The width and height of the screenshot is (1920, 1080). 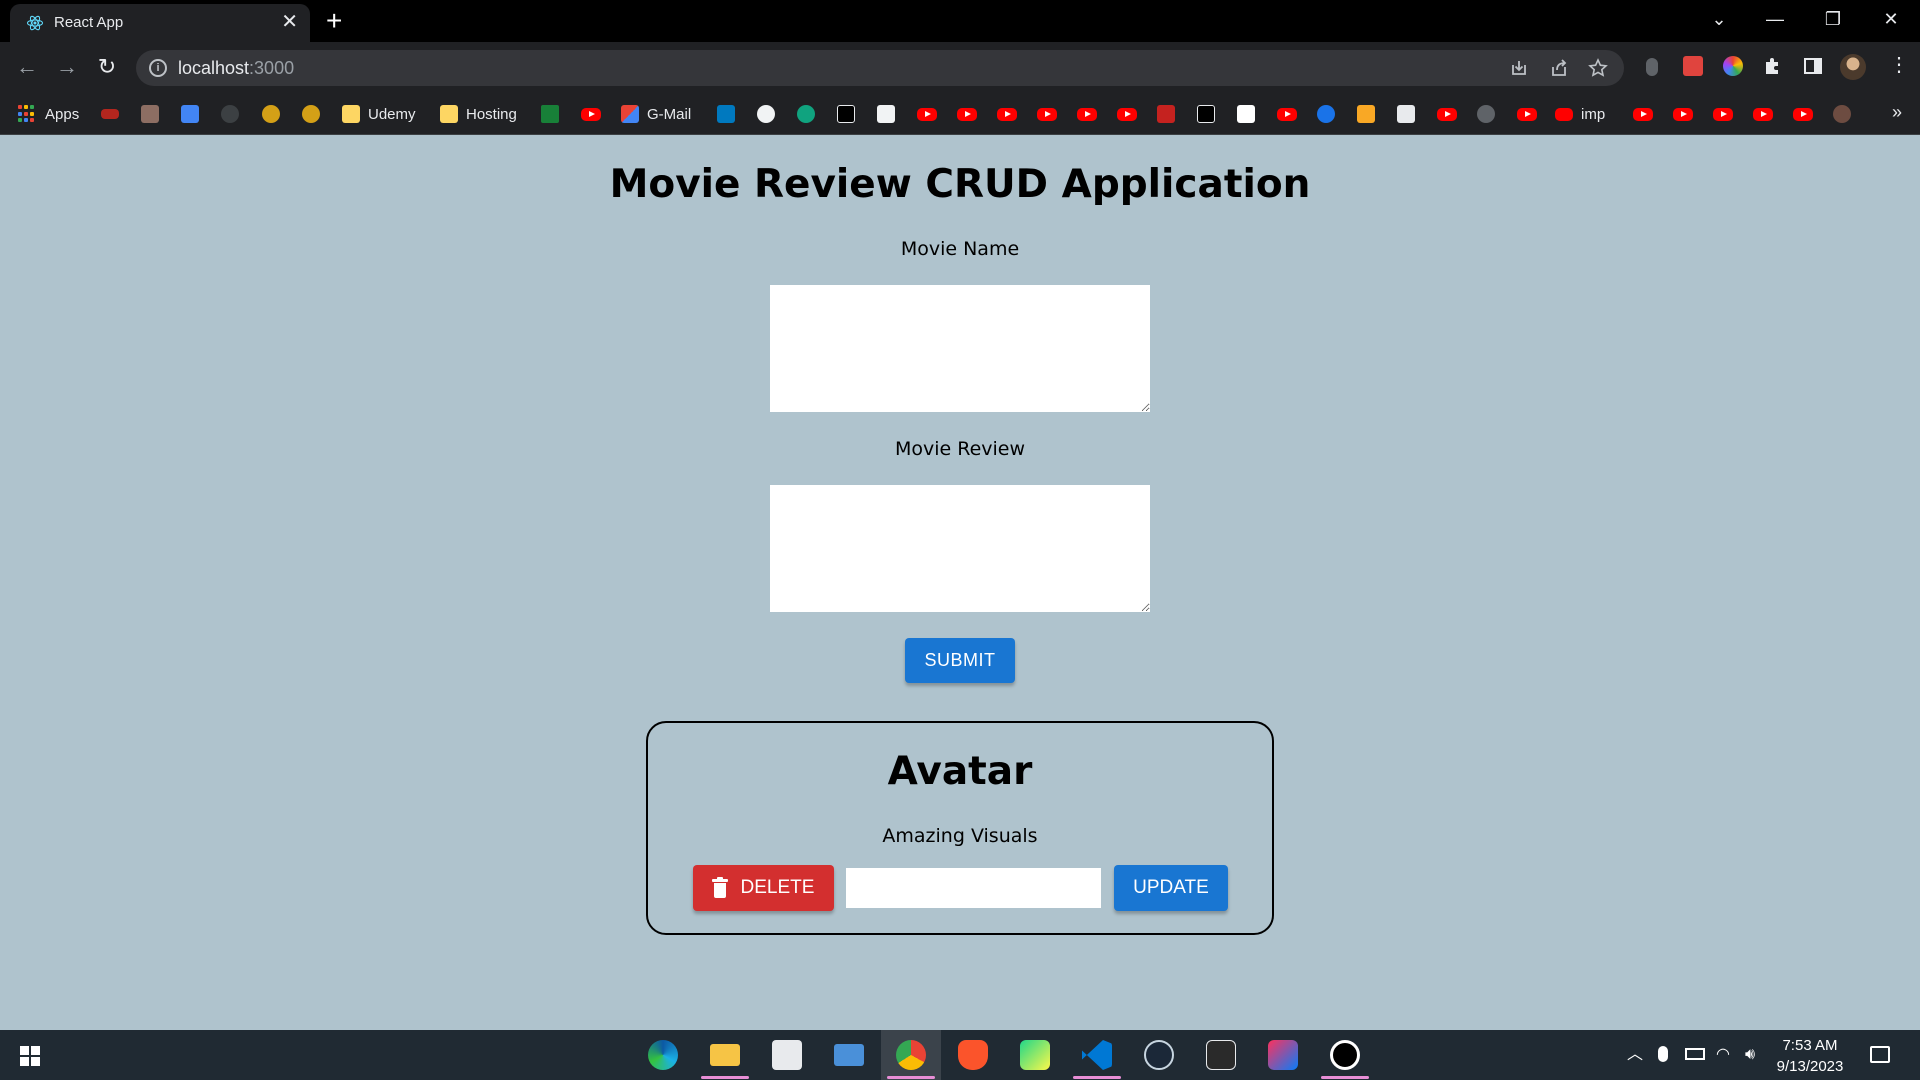 What do you see at coordinates (911, 1055) in the screenshot?
I see `chrome-taskbar-icon` at bounding box center [911, 1055].